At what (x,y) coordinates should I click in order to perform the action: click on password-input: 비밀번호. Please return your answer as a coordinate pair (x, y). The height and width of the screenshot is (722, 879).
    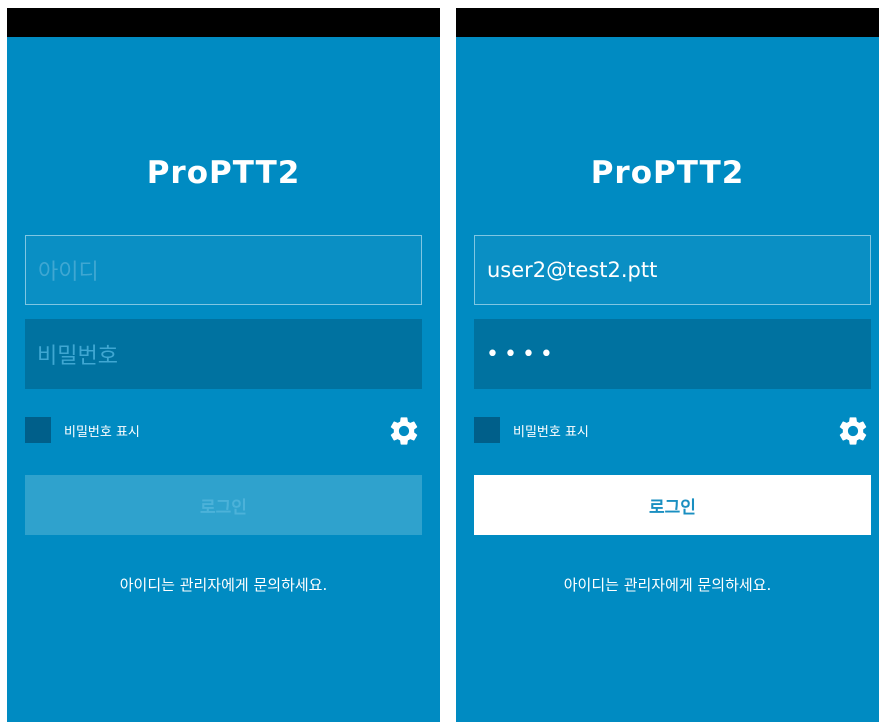
    Looking at the image, I should click on (223, 354).